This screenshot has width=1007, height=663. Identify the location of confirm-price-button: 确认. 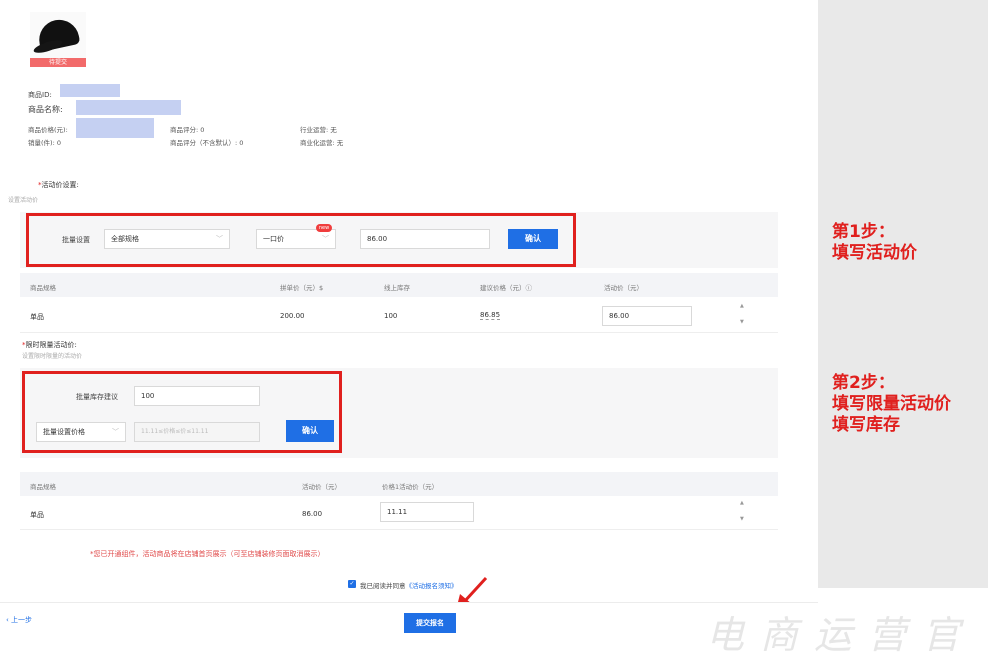
(533, 239).